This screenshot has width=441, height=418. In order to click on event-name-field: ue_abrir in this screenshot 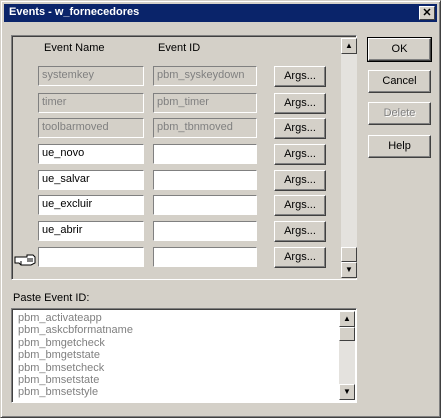, I will do `click(91, 231)`.